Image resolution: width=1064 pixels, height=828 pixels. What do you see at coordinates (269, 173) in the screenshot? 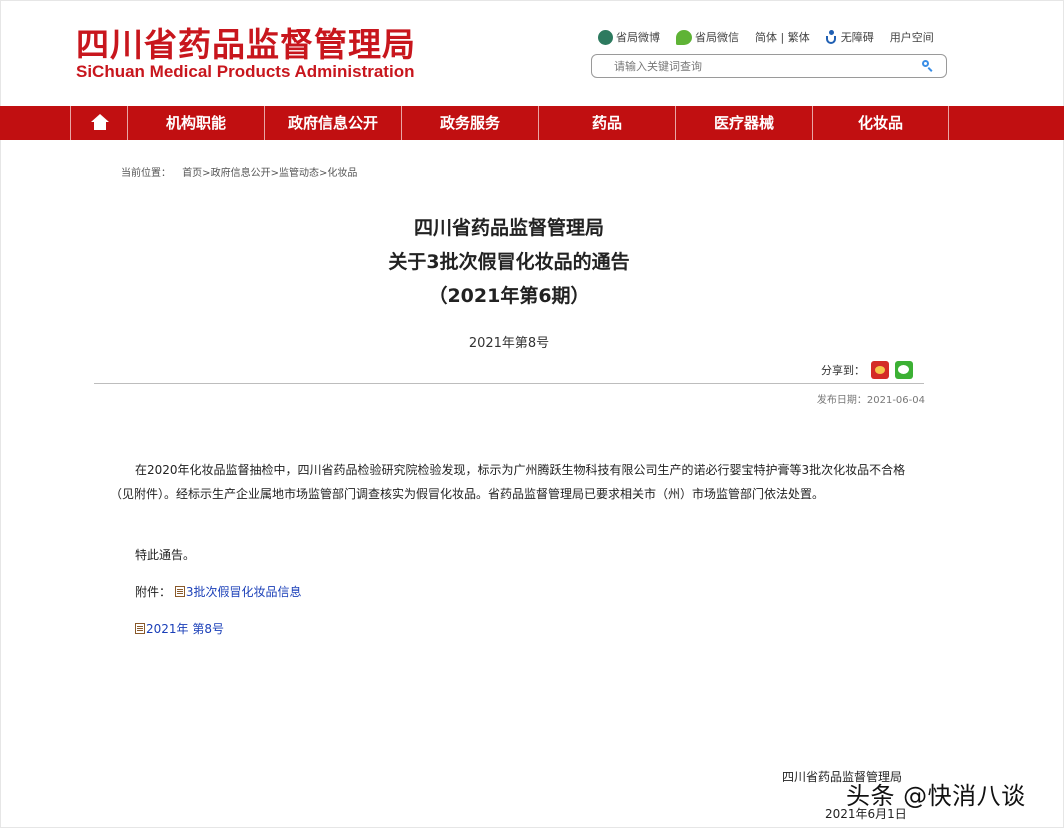
I see `breadcrumb-path: 首页>政府信息公开>监管动态>化妆品` at bounding box center [269, 173].